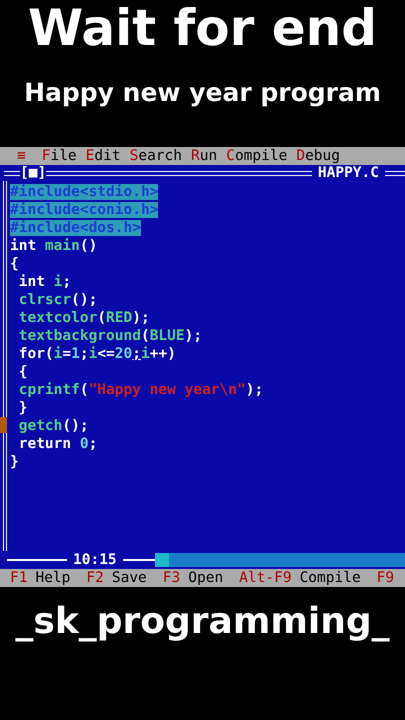 This screenshot has width=405, height=720. What do you see at coordinates (59, 156) in the screenshot?
I see `menu-item: File` at bounding box center [59, 156].